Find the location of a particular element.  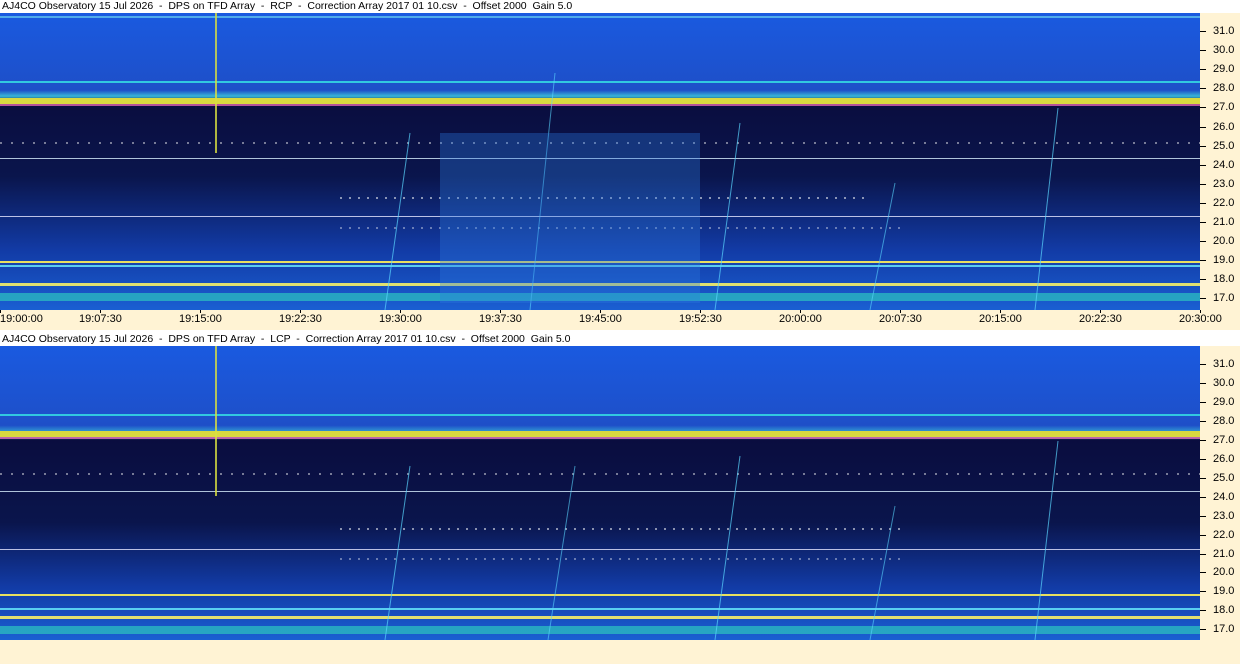

rcp-frequency-label: 28.0 is located at coordinates (1224, 88).